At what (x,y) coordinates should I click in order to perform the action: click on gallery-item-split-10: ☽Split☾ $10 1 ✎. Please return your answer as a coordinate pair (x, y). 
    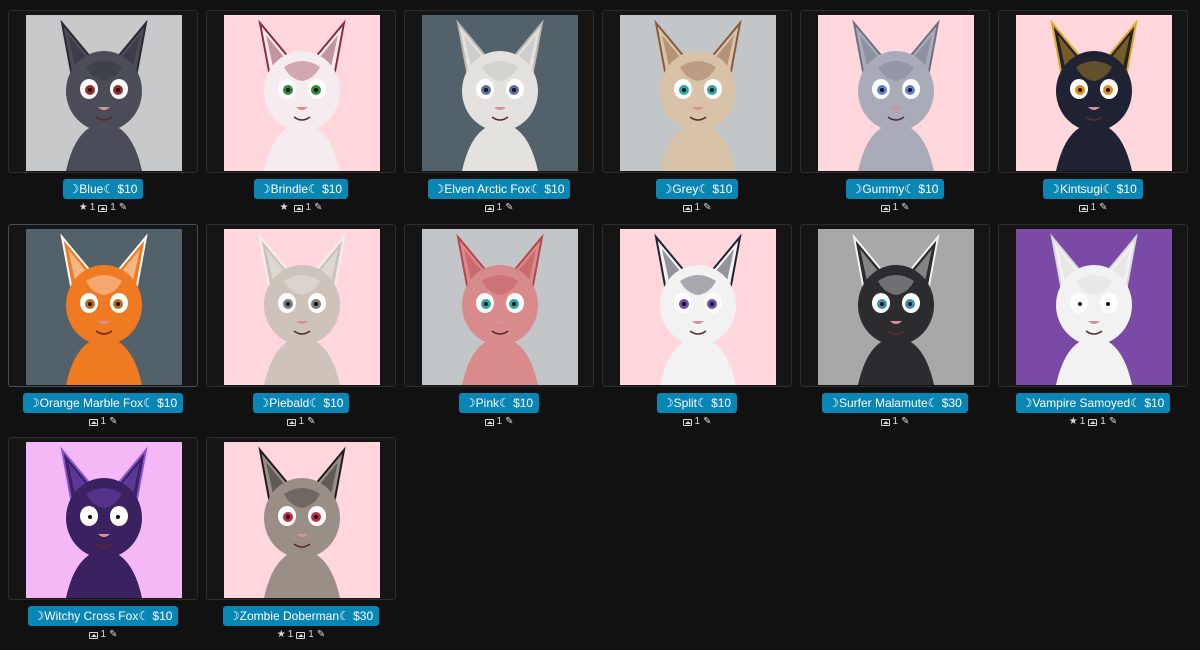
    Looking at the image, I should click on (697, 326).